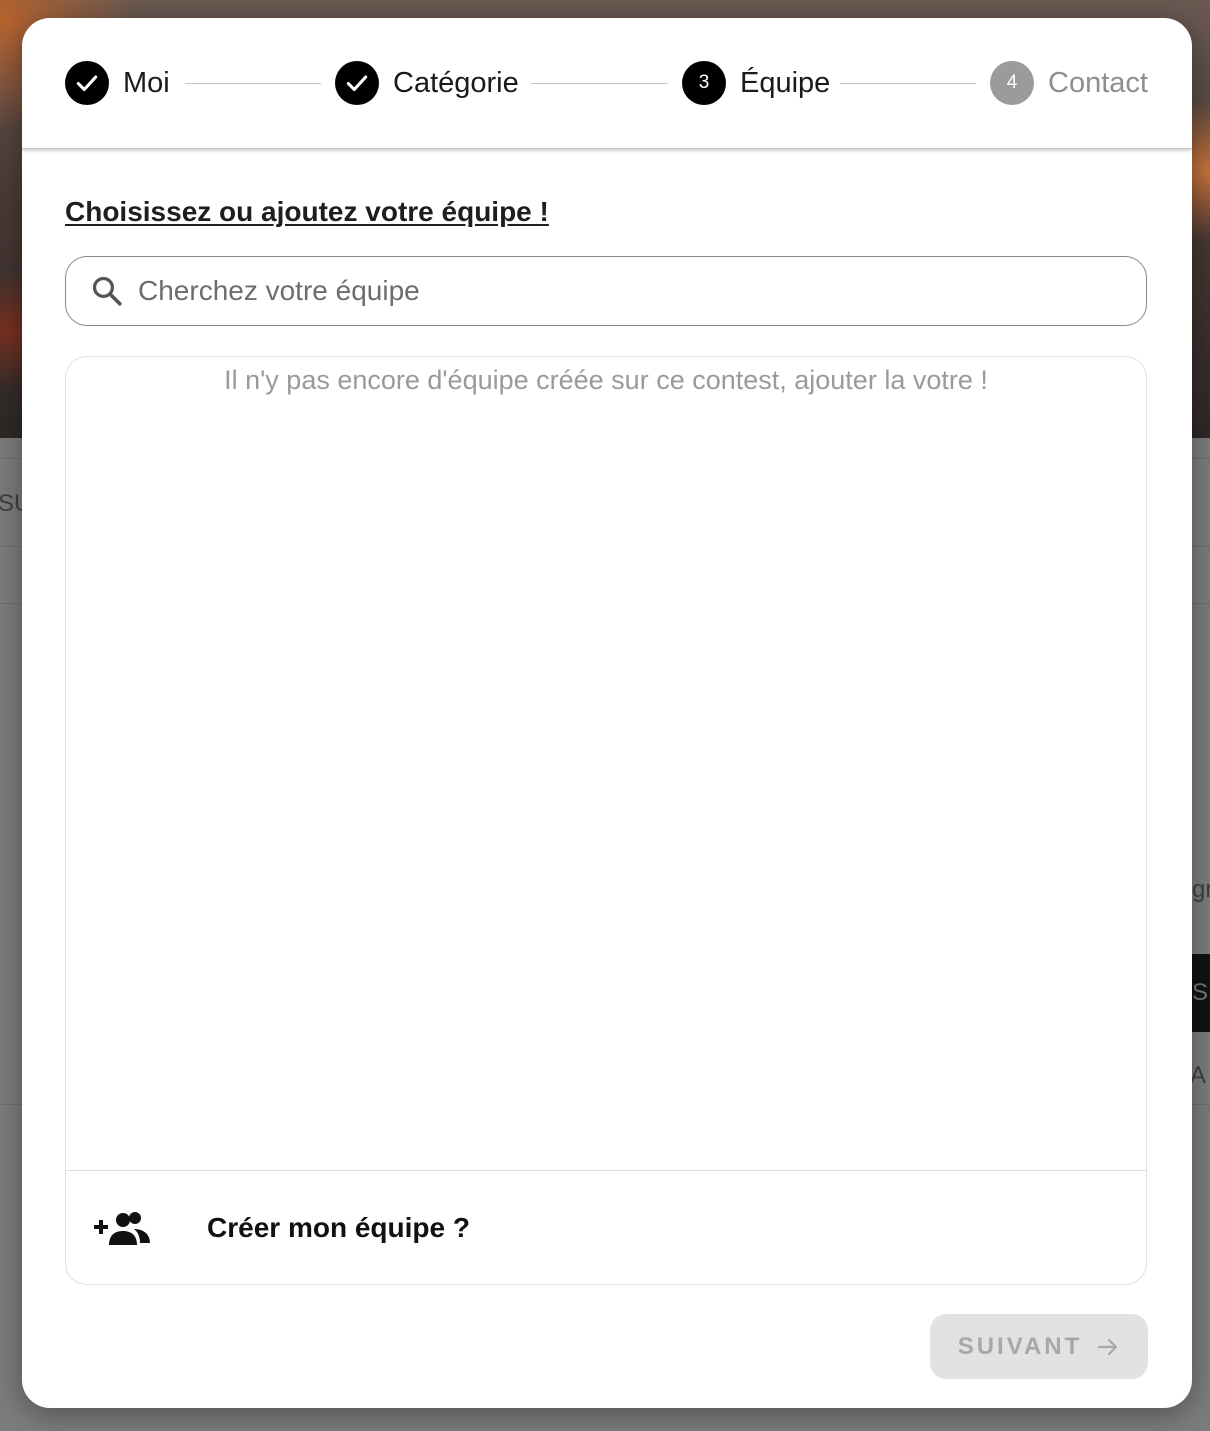 This screenshot has width=1210, height=1431. I want to click on stepper: Moi Catégorie 3 Équipe 4 Contact, so click(607, 83).